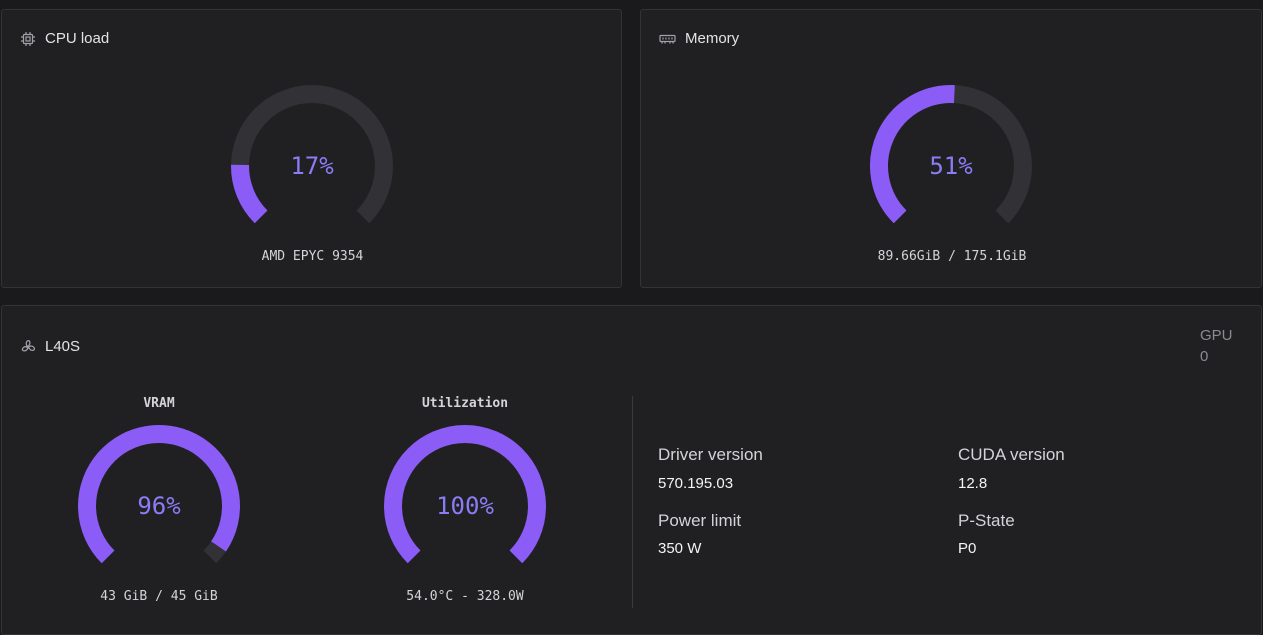  I want to click on gpu-index: GPU 0, so click(1225, 346).